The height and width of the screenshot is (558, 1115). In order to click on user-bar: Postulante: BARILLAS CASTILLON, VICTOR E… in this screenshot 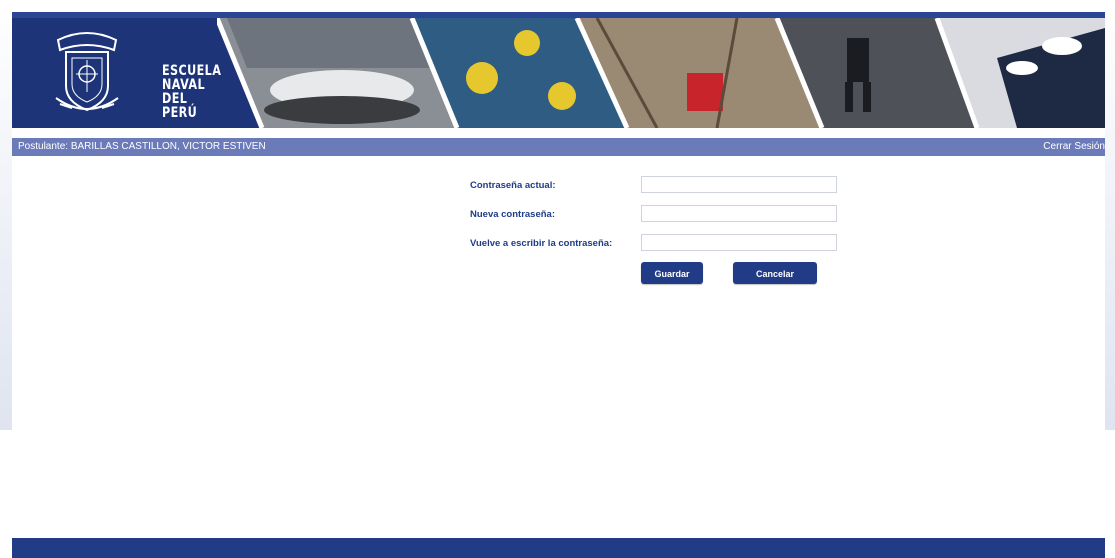, I will do `click(558, 147)`.